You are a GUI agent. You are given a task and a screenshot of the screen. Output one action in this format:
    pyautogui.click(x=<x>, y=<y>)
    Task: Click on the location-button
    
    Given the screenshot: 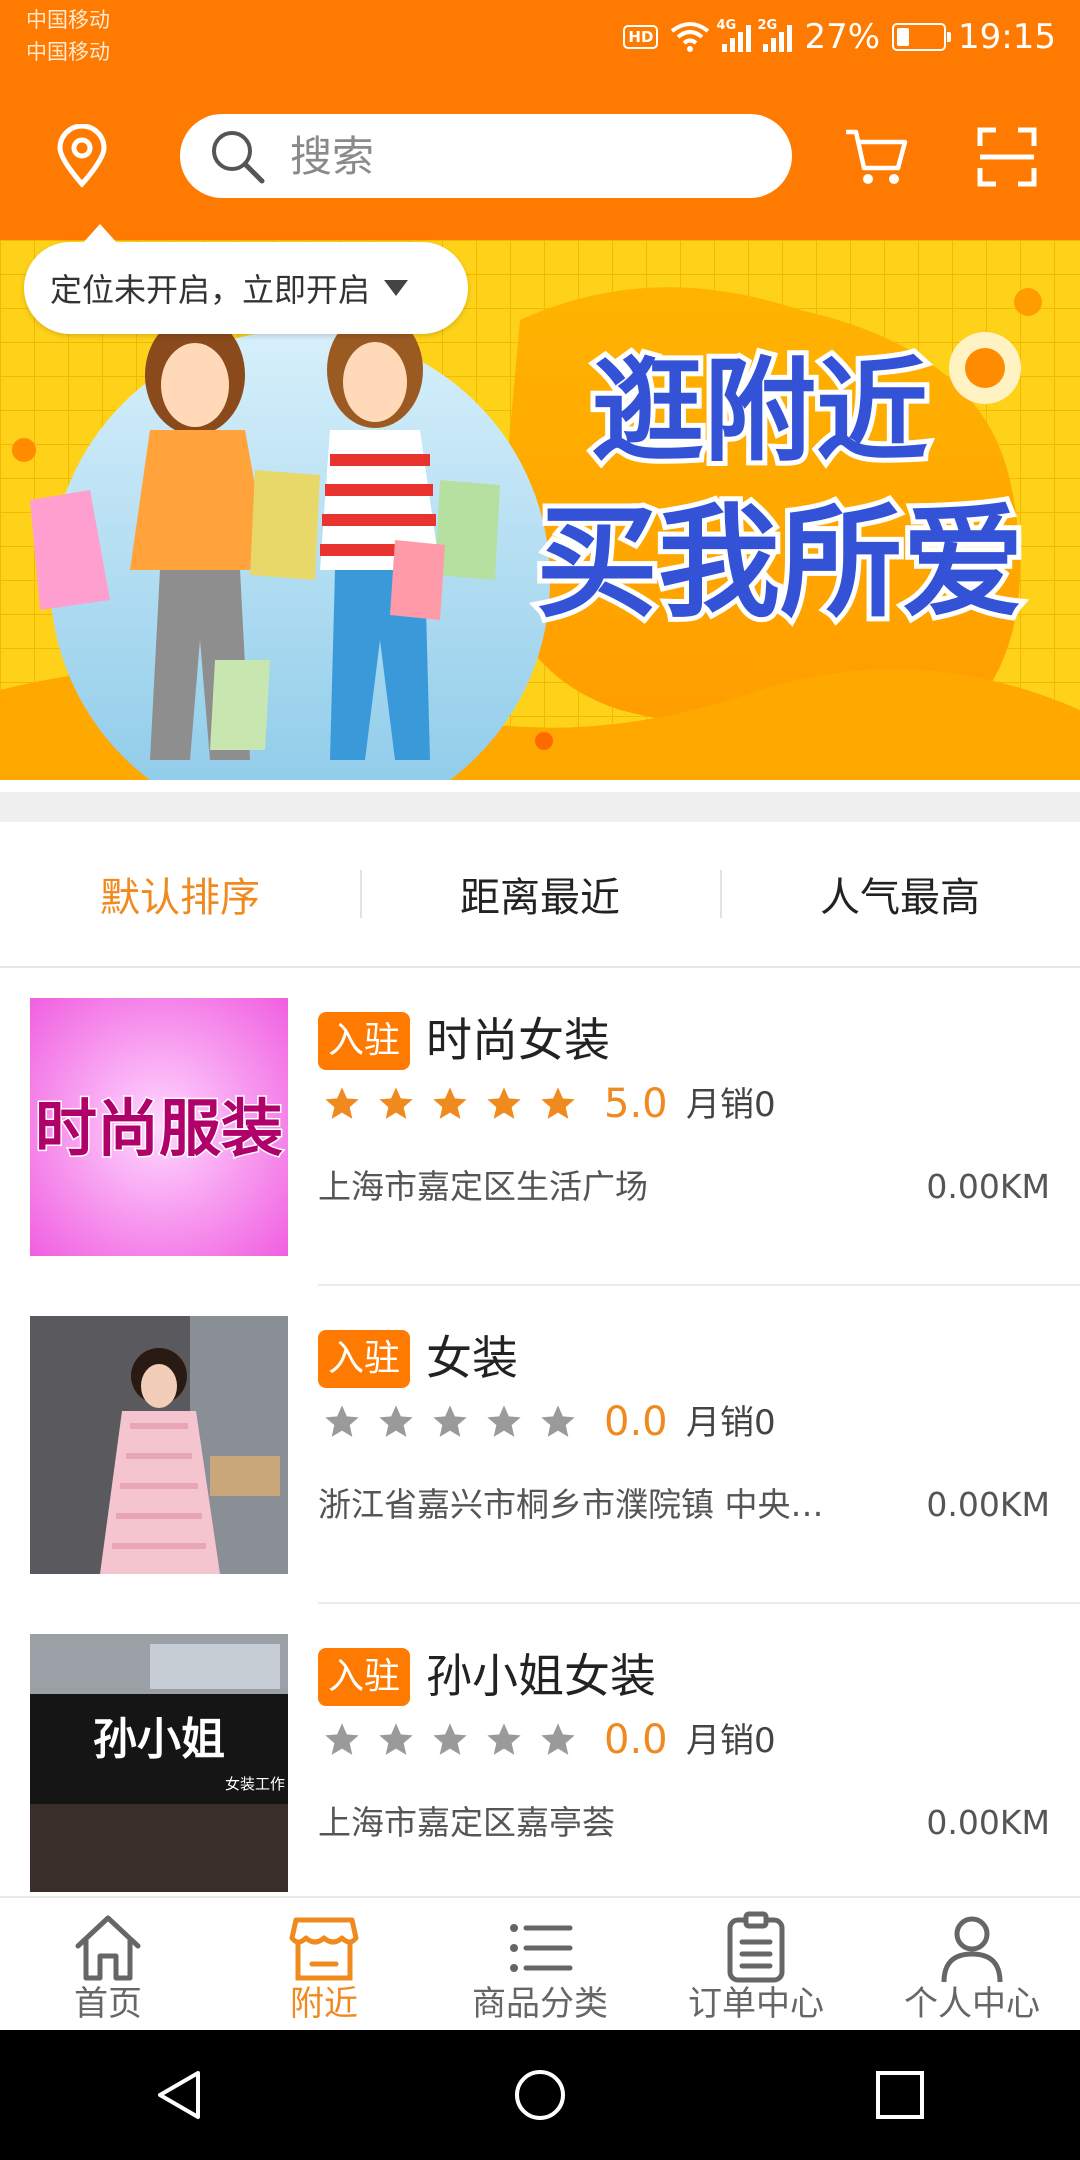 What is the action you would take?
    pyautogui.click(x=82, y=157)
    